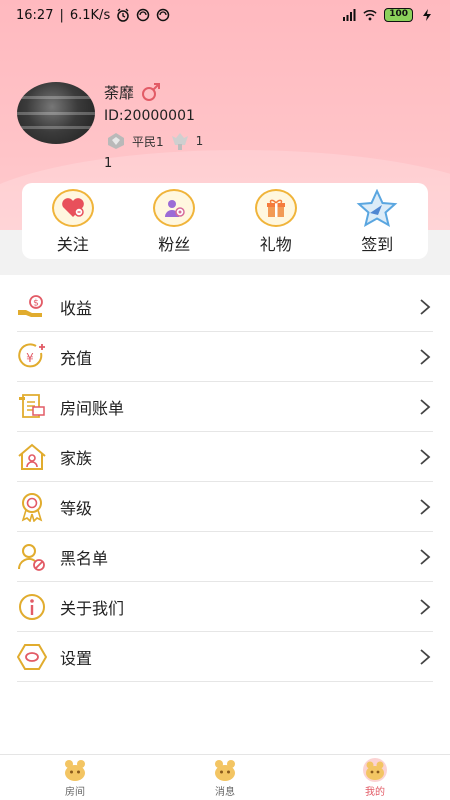 The width and height of the screenshot is (450, 800). I want to click on heart-icon, so click(72, 208).